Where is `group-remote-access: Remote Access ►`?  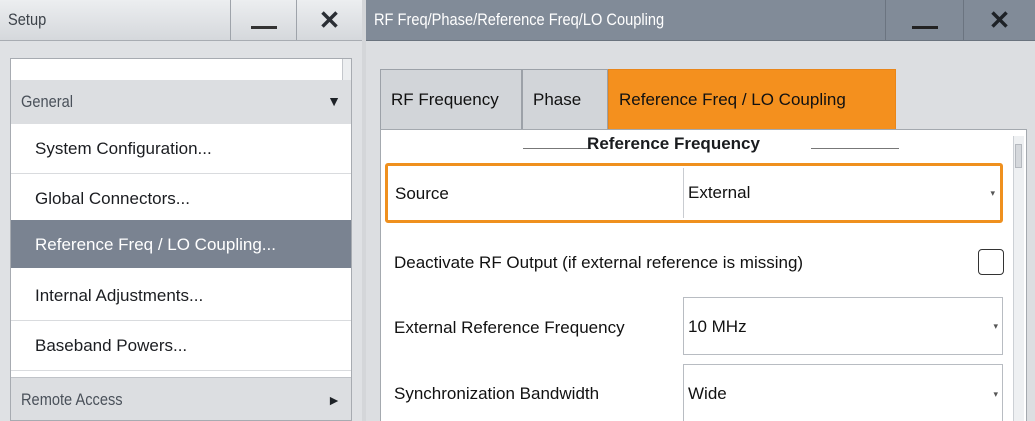 group-remote-access: Remote Access ► is located at coordinates (181, 398).